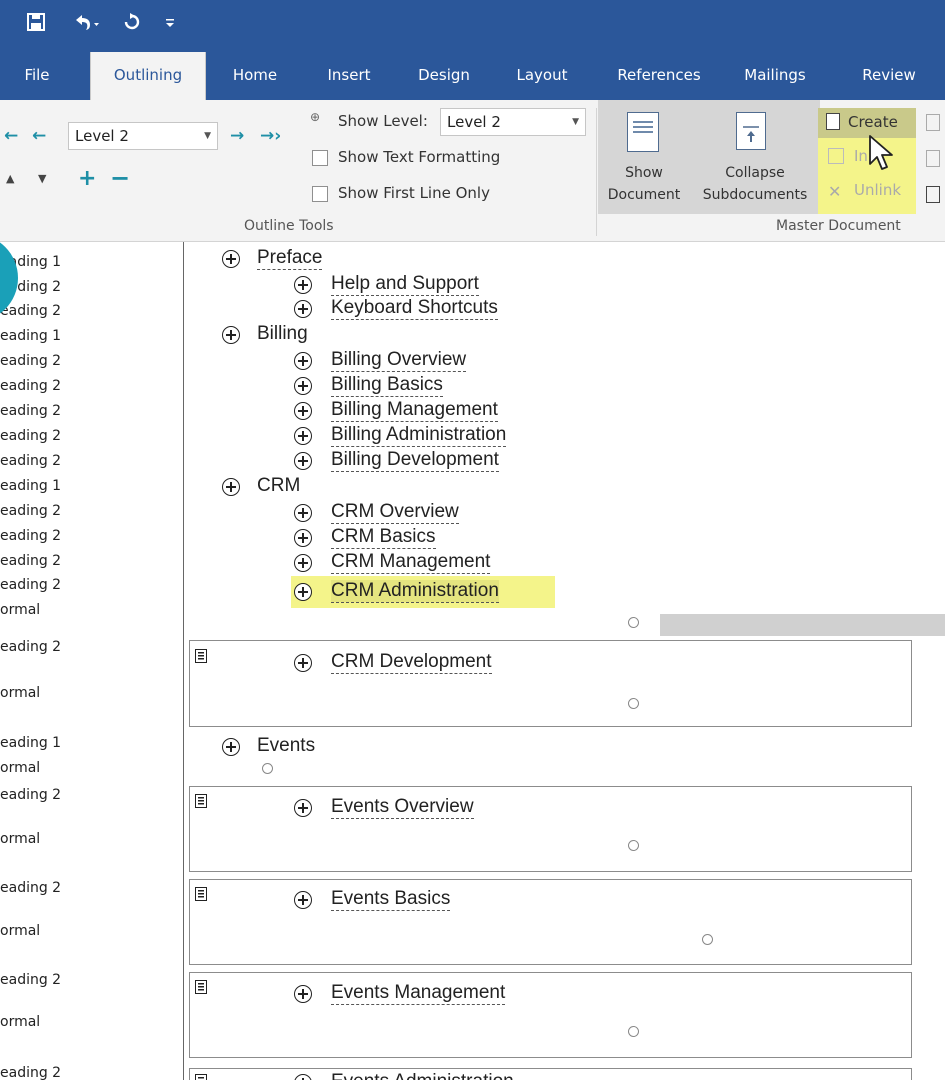  What do you see at coordinates (835, 191) in the screenshot?
I see `unlink-icon: ✕` at bounding box center [835, 191].